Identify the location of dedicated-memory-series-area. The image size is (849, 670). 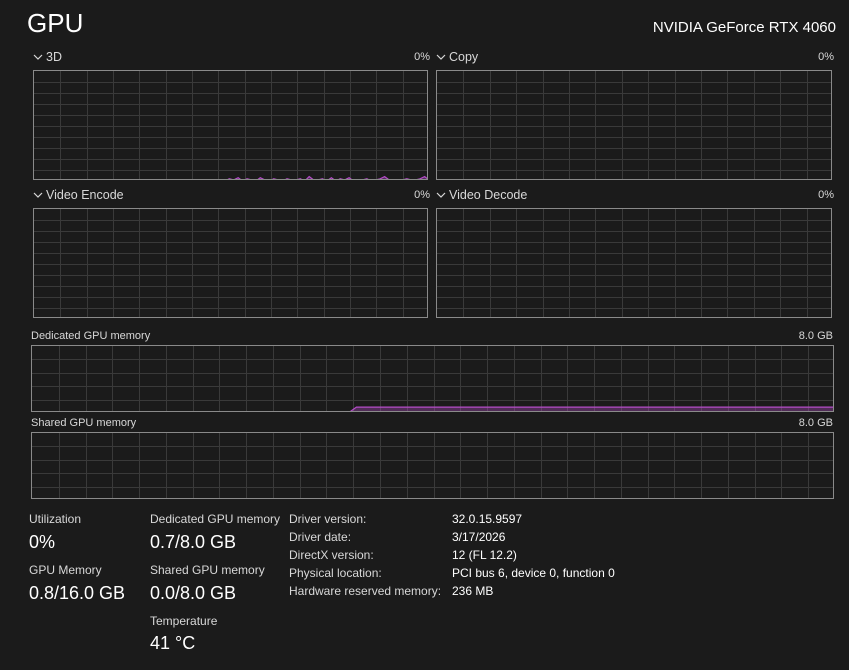
(592, 409).